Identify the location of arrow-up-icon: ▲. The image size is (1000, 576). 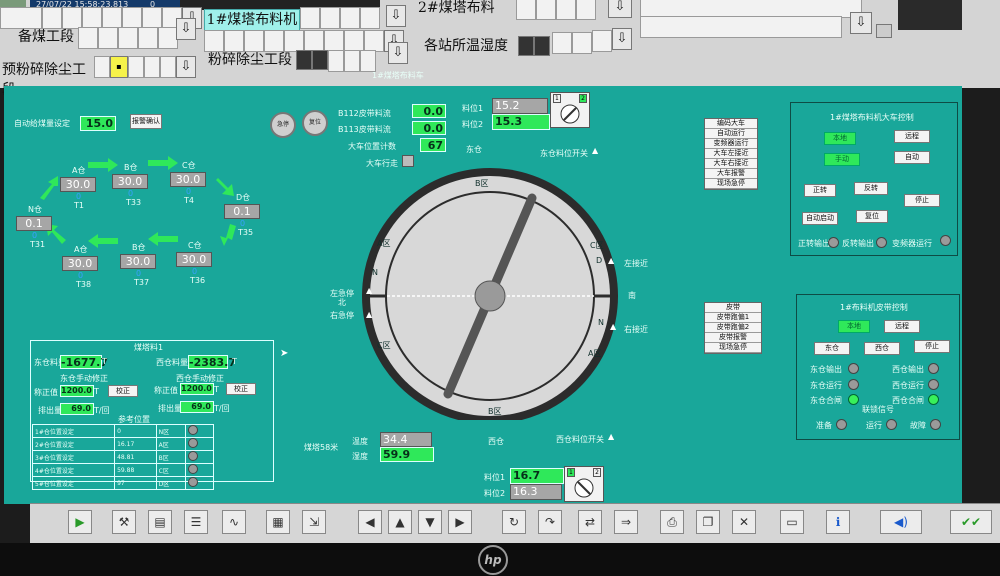
(400, 522).